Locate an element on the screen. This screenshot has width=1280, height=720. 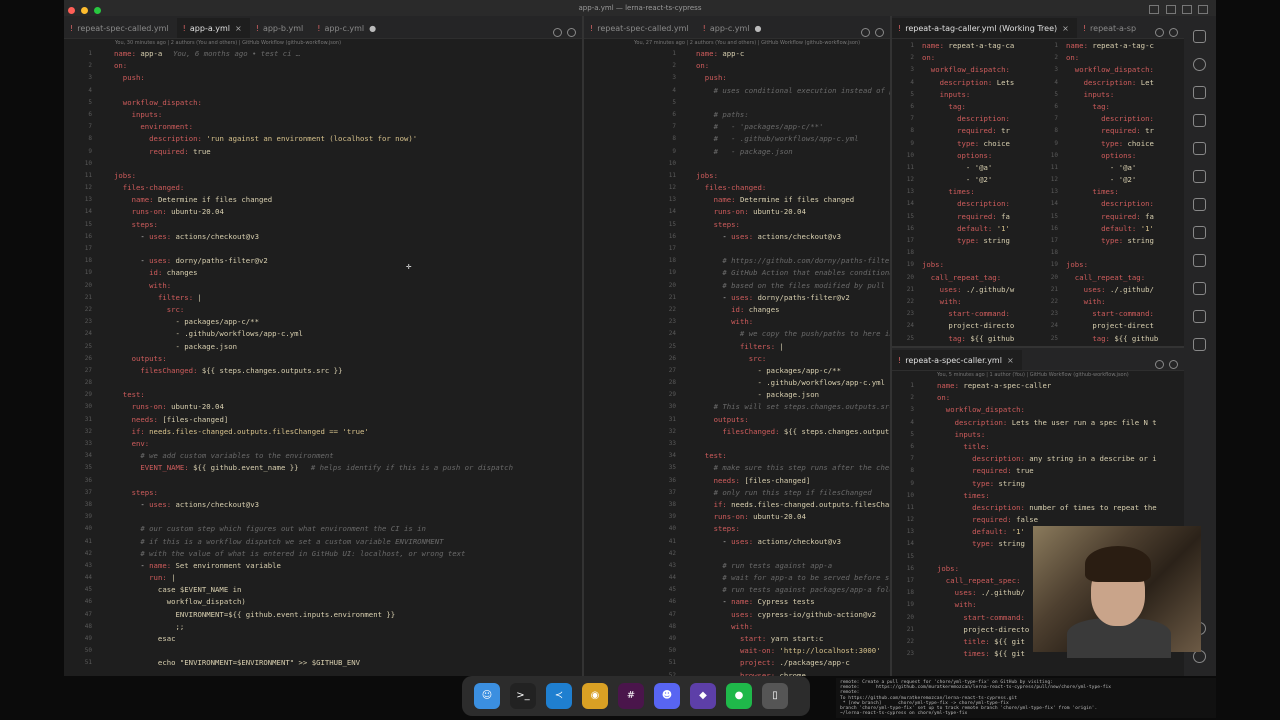
code-line: 28 is located at coordinates (323, 383).